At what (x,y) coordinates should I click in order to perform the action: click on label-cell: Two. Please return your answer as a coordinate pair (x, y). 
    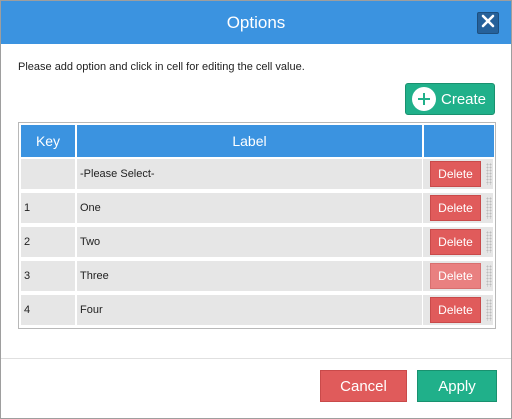
    Looking at the image, I should click on (249, 242).